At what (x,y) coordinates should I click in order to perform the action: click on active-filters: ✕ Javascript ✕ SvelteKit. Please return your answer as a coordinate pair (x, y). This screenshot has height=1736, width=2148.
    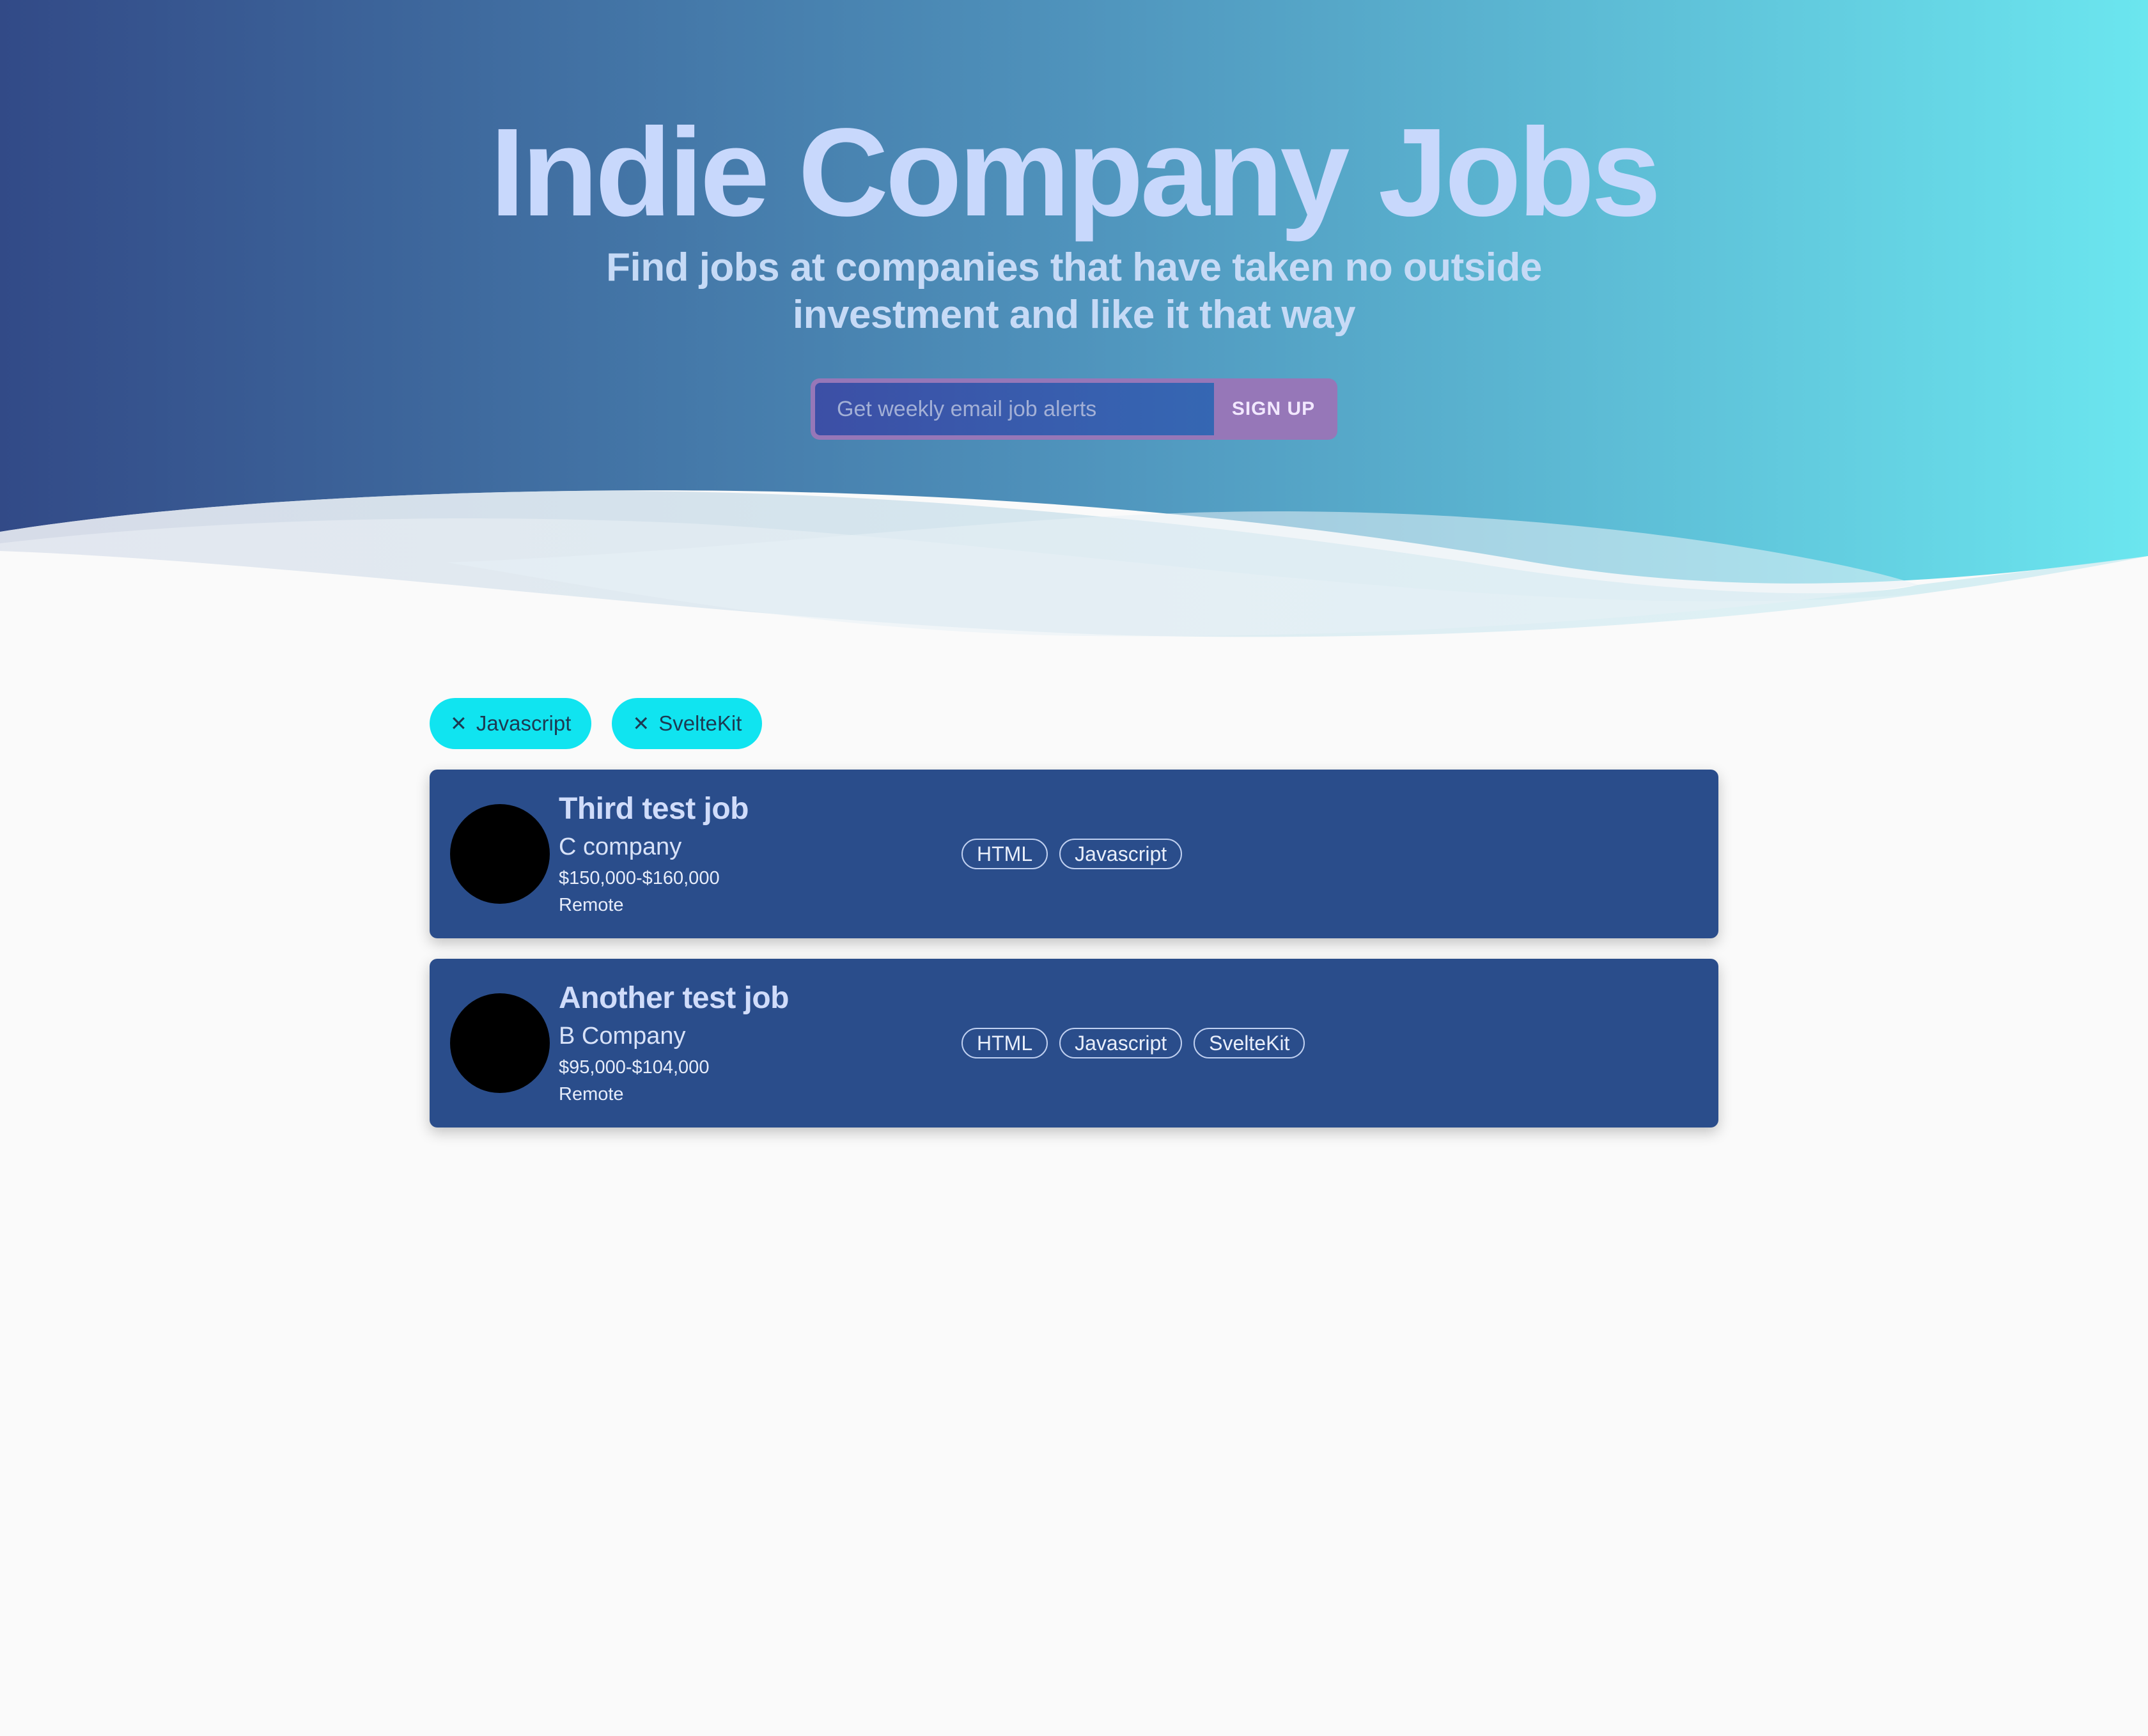
    Looking at the image, I should click on (596, 723).